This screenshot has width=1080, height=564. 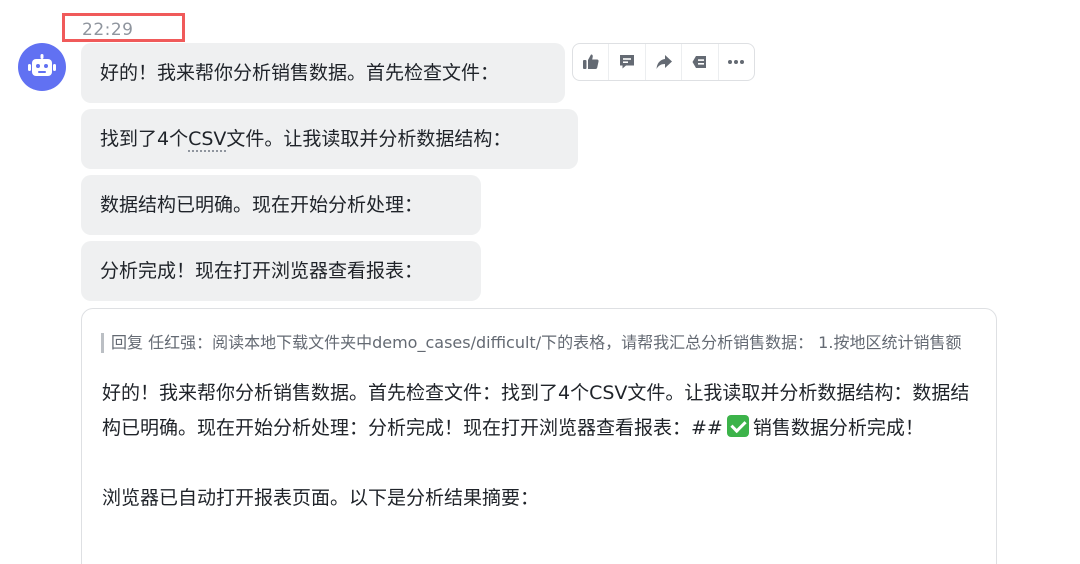 I want to click on message-timestamp: 22:29, so click(x=108, y=30).